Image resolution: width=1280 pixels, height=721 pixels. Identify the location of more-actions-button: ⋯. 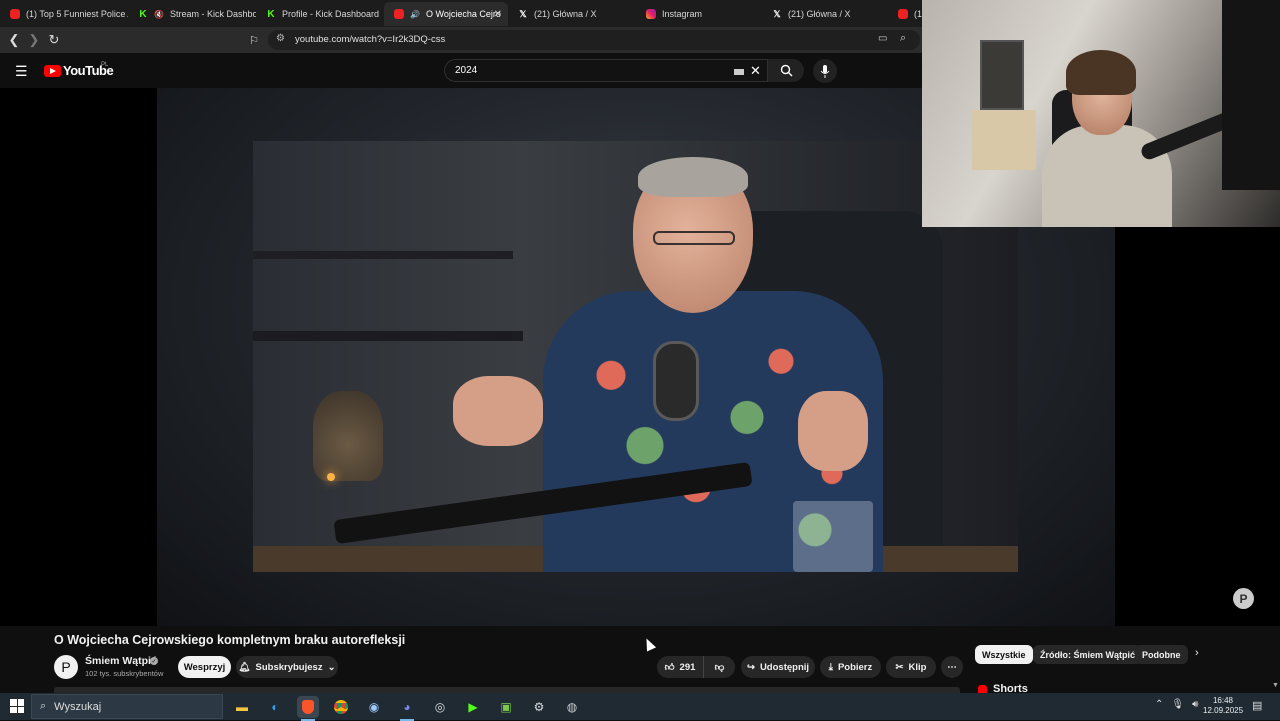
(952, 667).